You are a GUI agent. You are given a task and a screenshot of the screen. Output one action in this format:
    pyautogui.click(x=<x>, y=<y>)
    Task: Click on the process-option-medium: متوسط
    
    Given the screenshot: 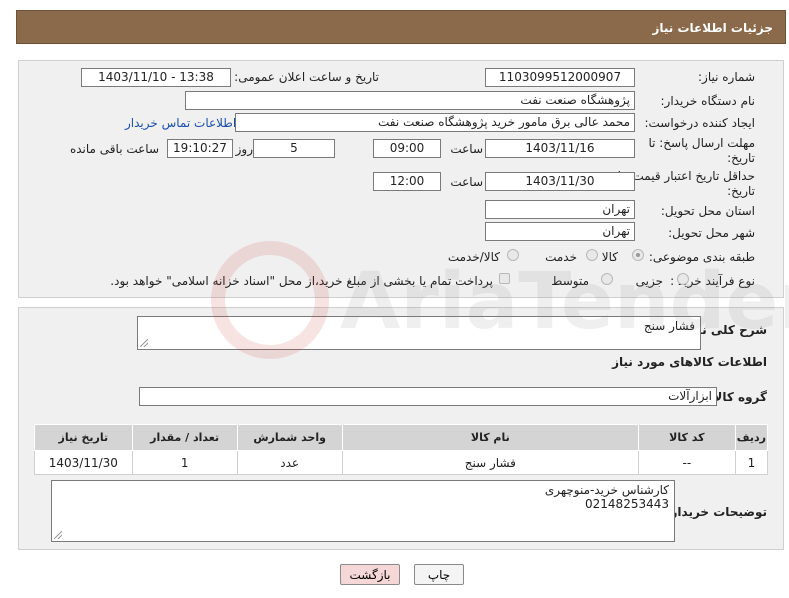 What is the action you would take?
    pyautogui.click(x=570, y=281)
    